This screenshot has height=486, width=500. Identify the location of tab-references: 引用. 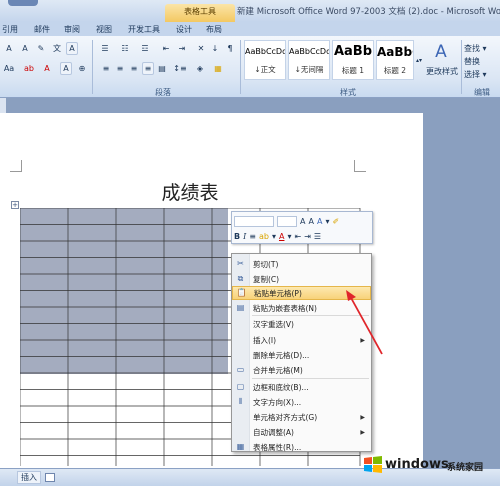
(10, 29).